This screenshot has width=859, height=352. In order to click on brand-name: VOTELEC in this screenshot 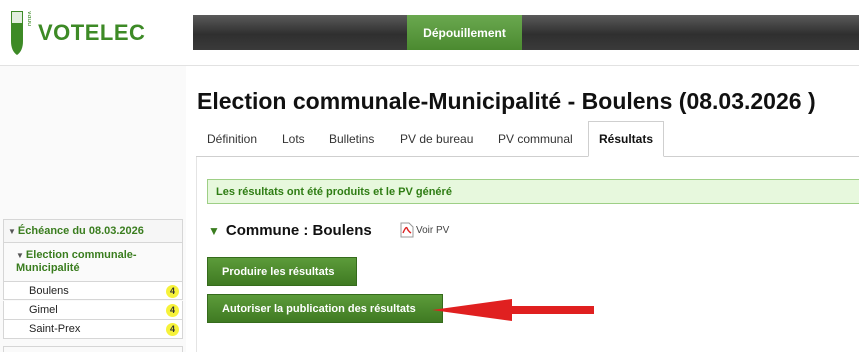, I will do `click(92, 32)`.